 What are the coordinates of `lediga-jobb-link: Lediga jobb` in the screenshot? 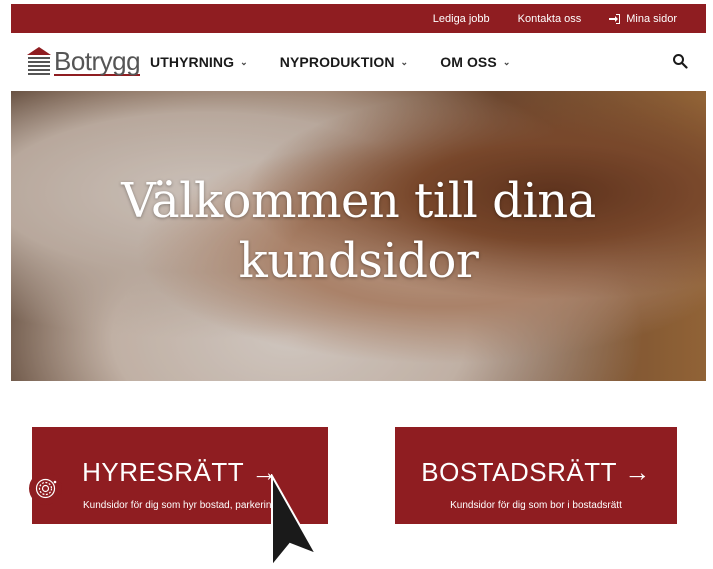 It's located at (461, 19).